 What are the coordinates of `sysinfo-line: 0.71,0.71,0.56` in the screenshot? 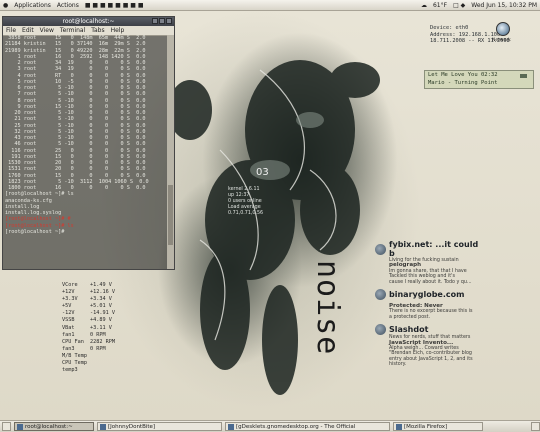 It's located at (246, 213).